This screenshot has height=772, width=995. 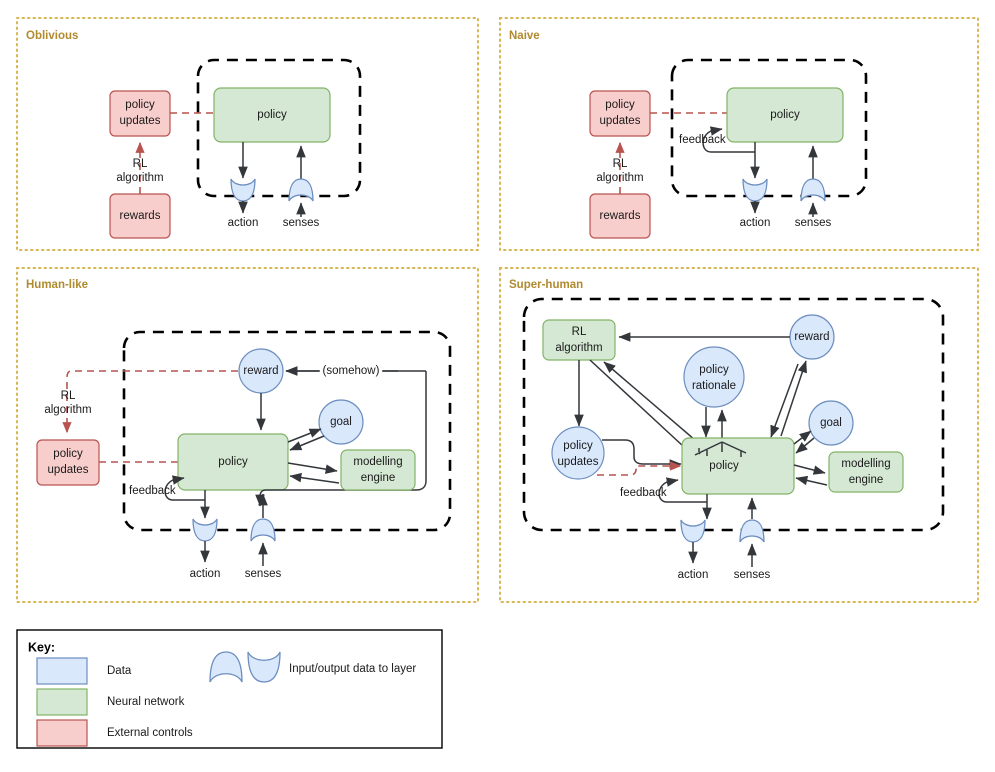 What do you see at coordinates (578, 462) in the screenshot?
I see `node-label-policy-updates-sh-line2: updates` at bounding box center [578, 462].